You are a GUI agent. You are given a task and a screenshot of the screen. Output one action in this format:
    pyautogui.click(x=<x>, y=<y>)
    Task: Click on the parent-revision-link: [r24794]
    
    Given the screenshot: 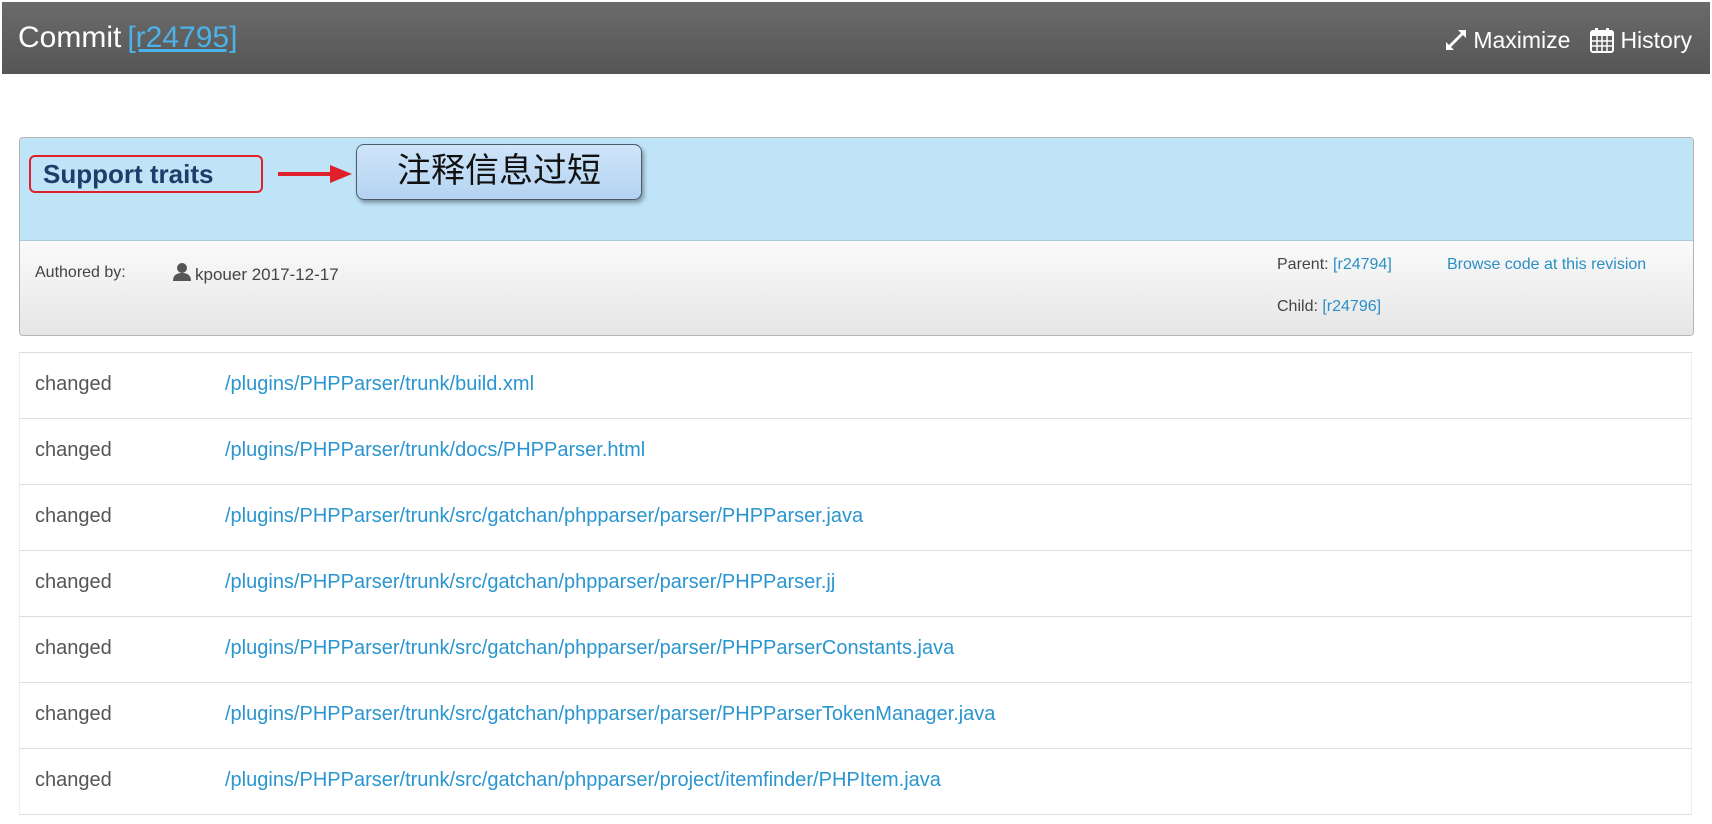 What is the action you would take?
    pyautogui.click(x=1362, y=264)
    